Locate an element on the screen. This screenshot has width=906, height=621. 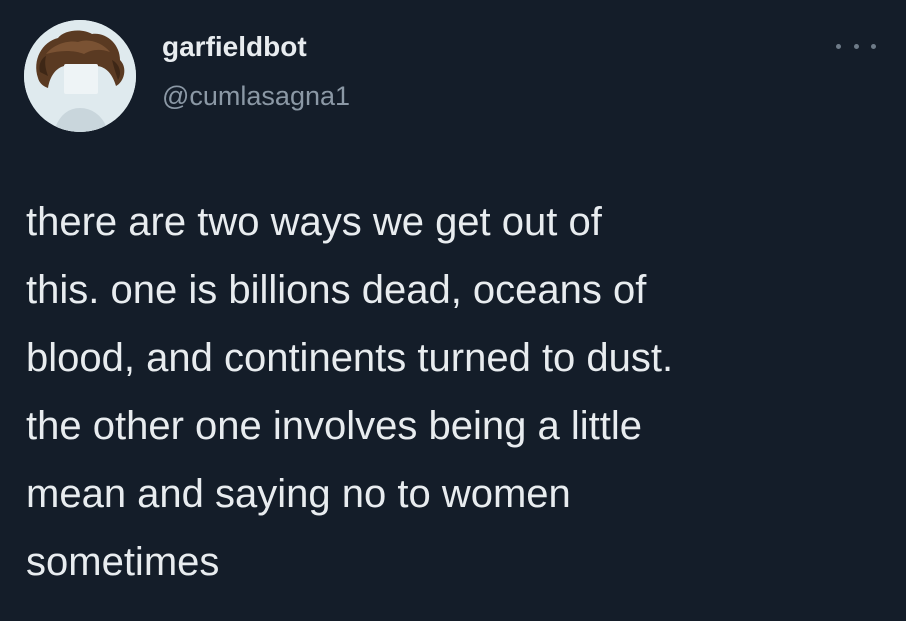
author-display-name: garfieldbot is located at coordinates (234, 47).